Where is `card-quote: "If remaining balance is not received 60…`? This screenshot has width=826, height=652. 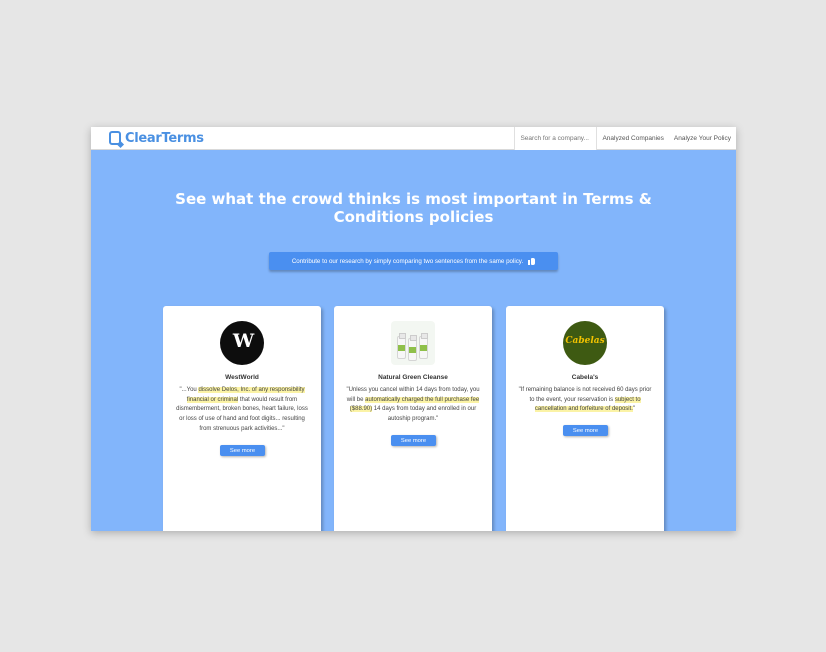
card-quote: "If remaining balance is not received 60… is located at coordinates (585, 400).